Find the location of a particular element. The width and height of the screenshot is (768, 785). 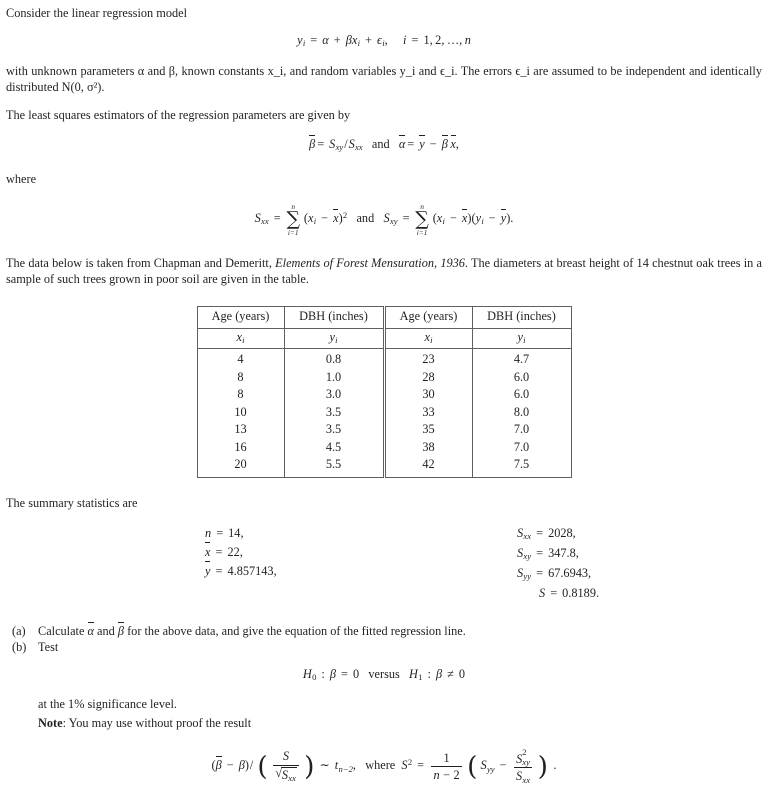

stat-n: n = 14, is located at coordinates (224, 532).